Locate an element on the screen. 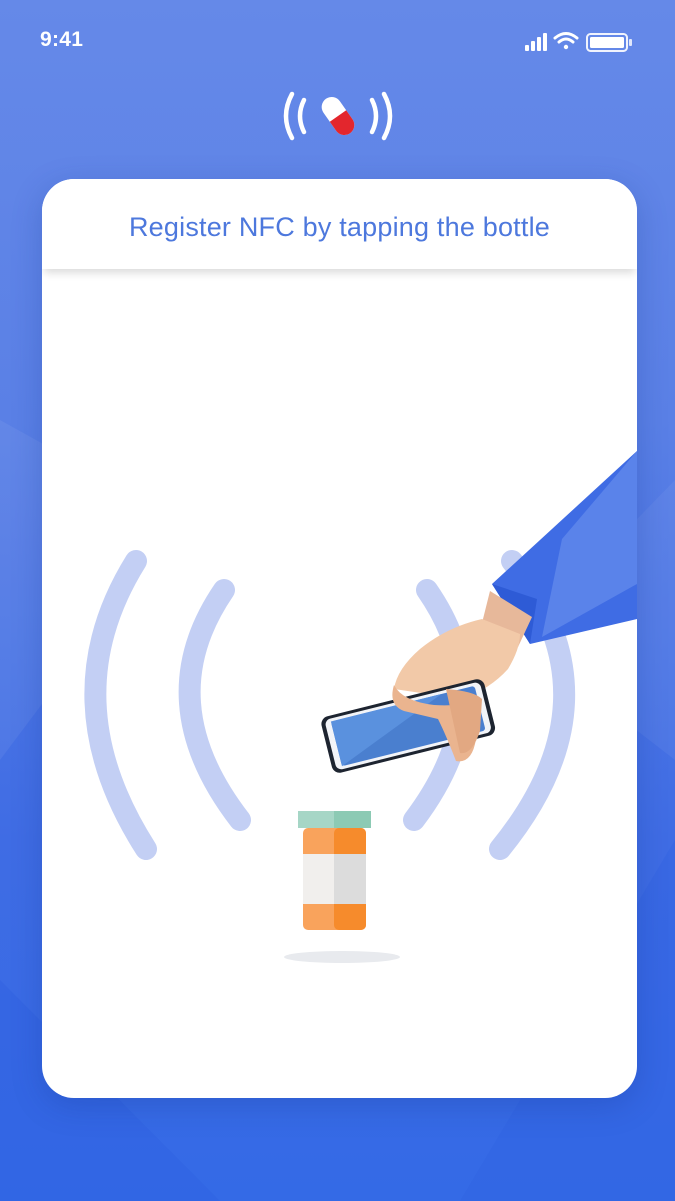 The width and height of the screenshot is (675, 1201). card-header: Register NFC by tapping the bottle is located at coordinates (339, 224).